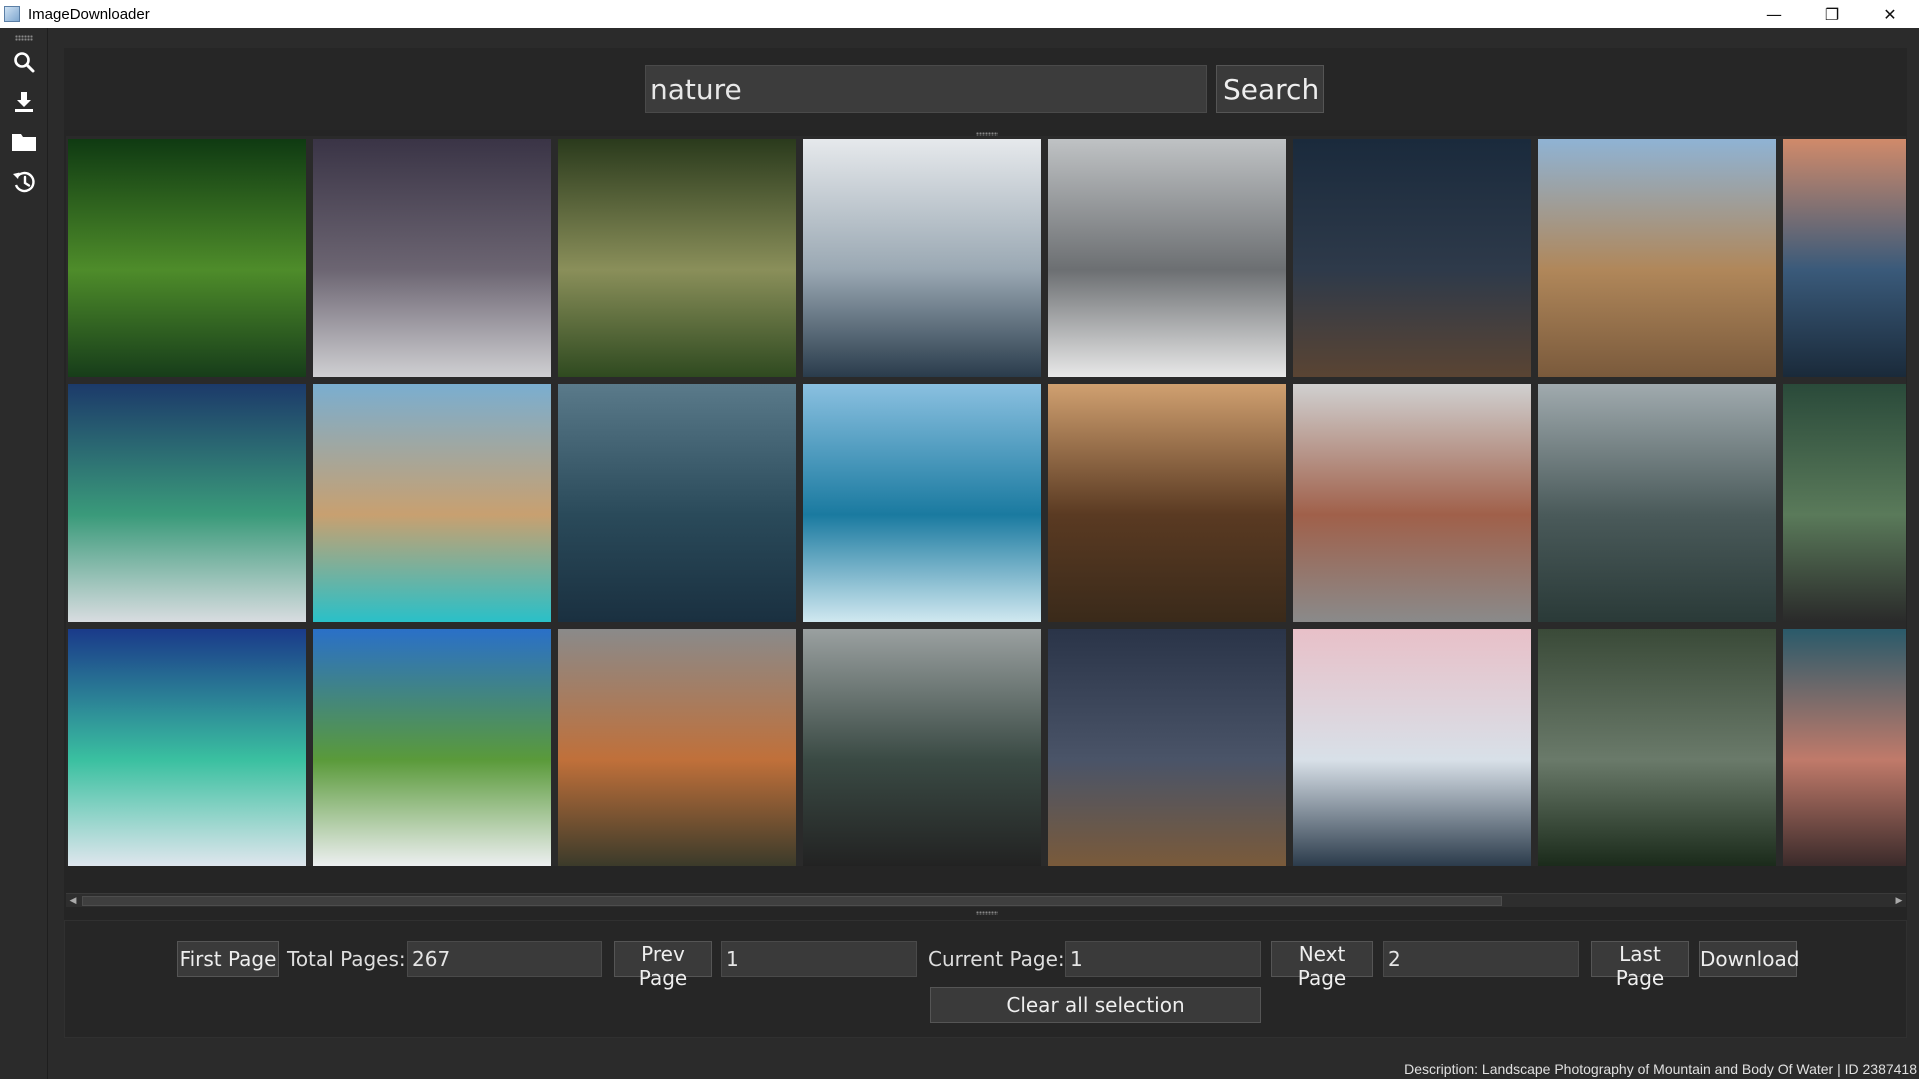 The width and height of the screenshot is (1919, 1079). I want to click on next-page-field, so click(1481, 959).